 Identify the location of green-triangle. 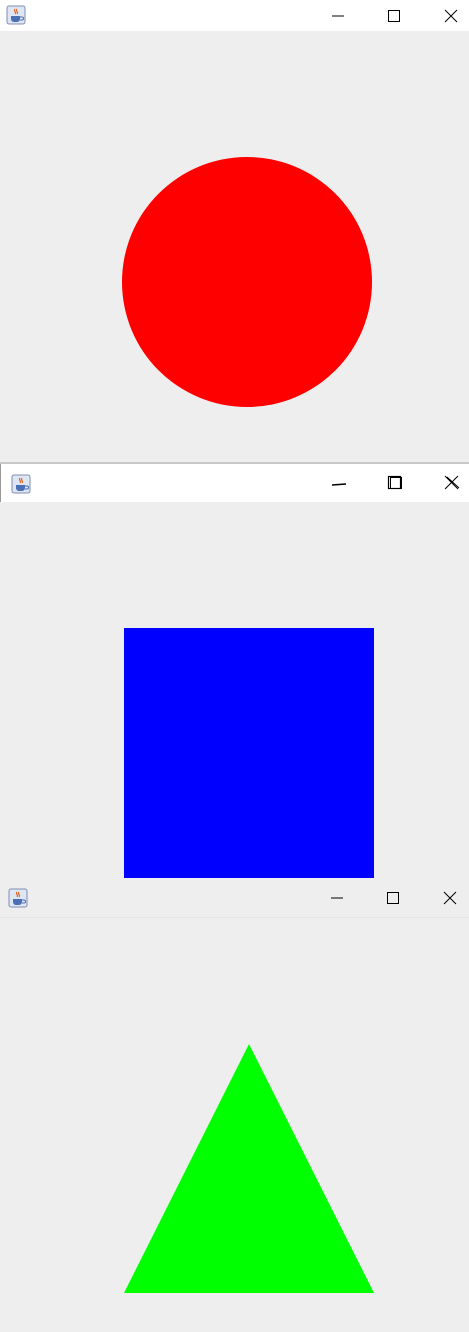
(249, 1168).